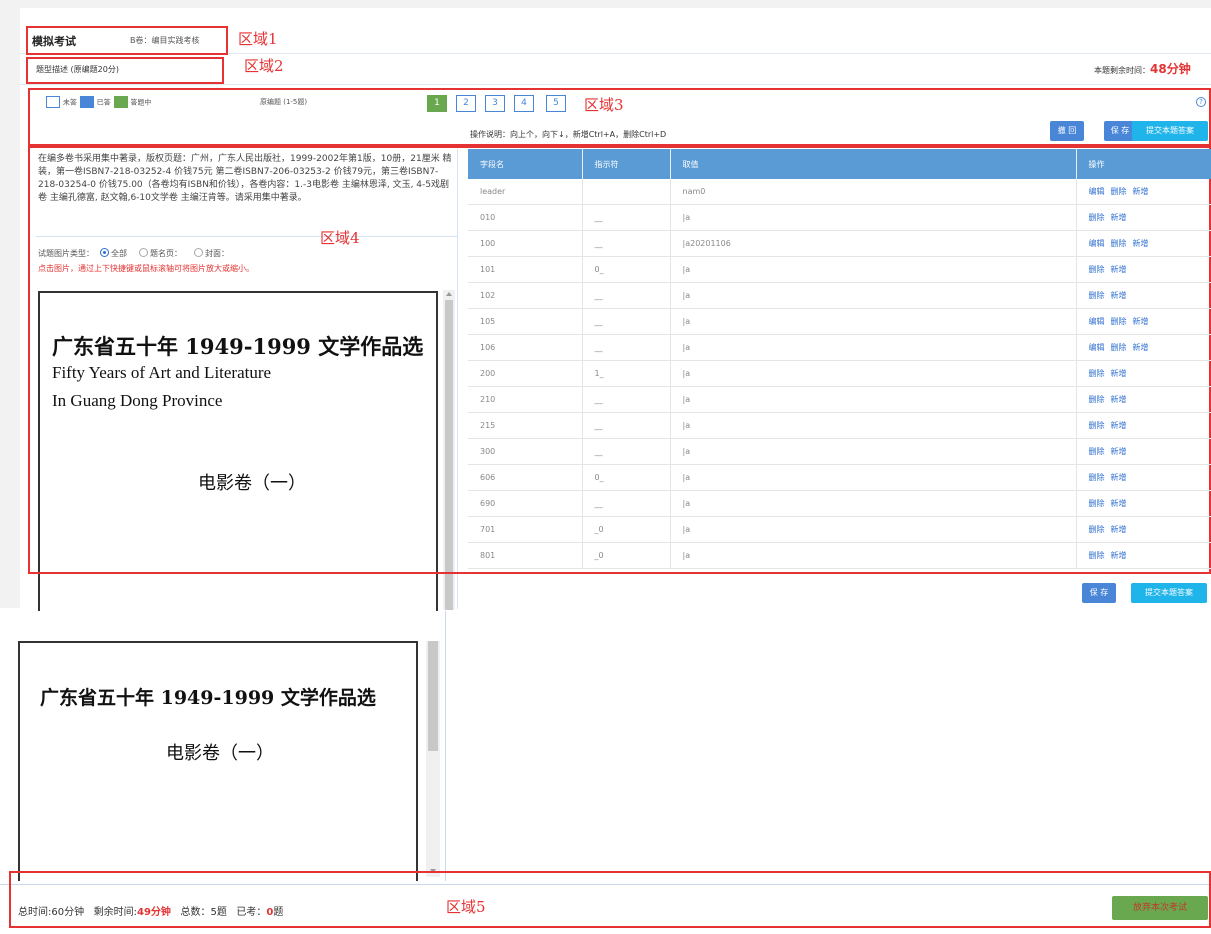 Image resolution: width=1211 pixels, height=934 pixels. Describe the element at coordinates (104, 252) in the screenshot. I see `radio-all` at that location.